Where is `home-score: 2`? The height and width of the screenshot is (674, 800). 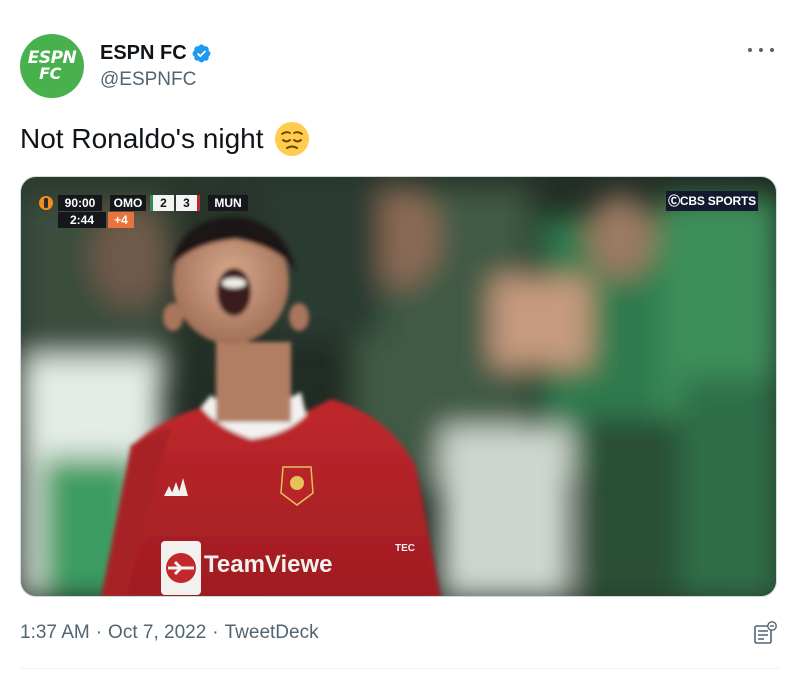
home-score: 2 is located at coordinates (162, 203).